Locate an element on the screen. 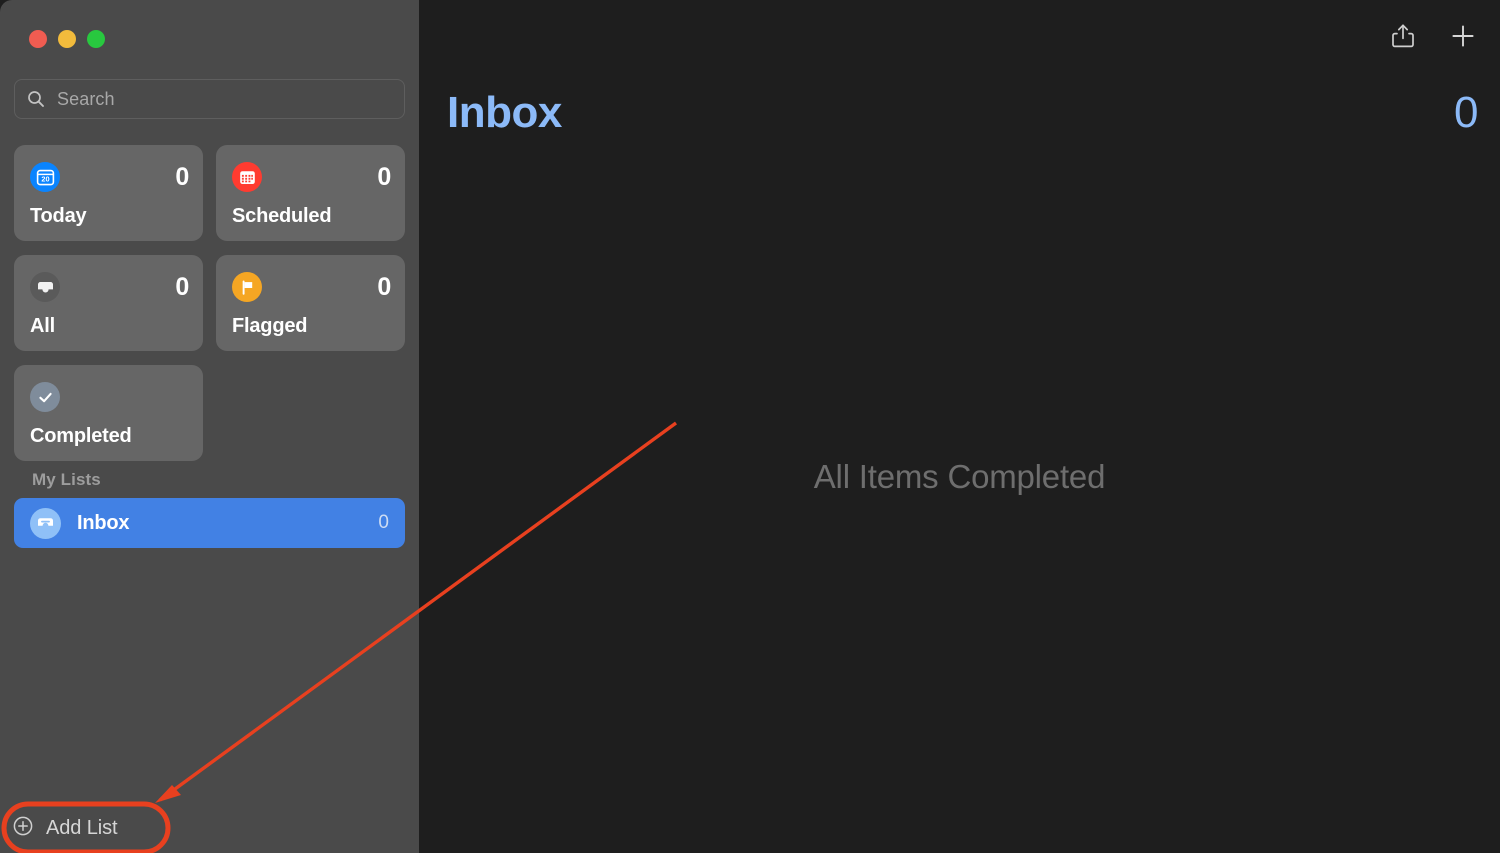 This screenshot has width=1500, height=853. smart-list-label-flagged: Flagged is located at coordinates (270, 326).